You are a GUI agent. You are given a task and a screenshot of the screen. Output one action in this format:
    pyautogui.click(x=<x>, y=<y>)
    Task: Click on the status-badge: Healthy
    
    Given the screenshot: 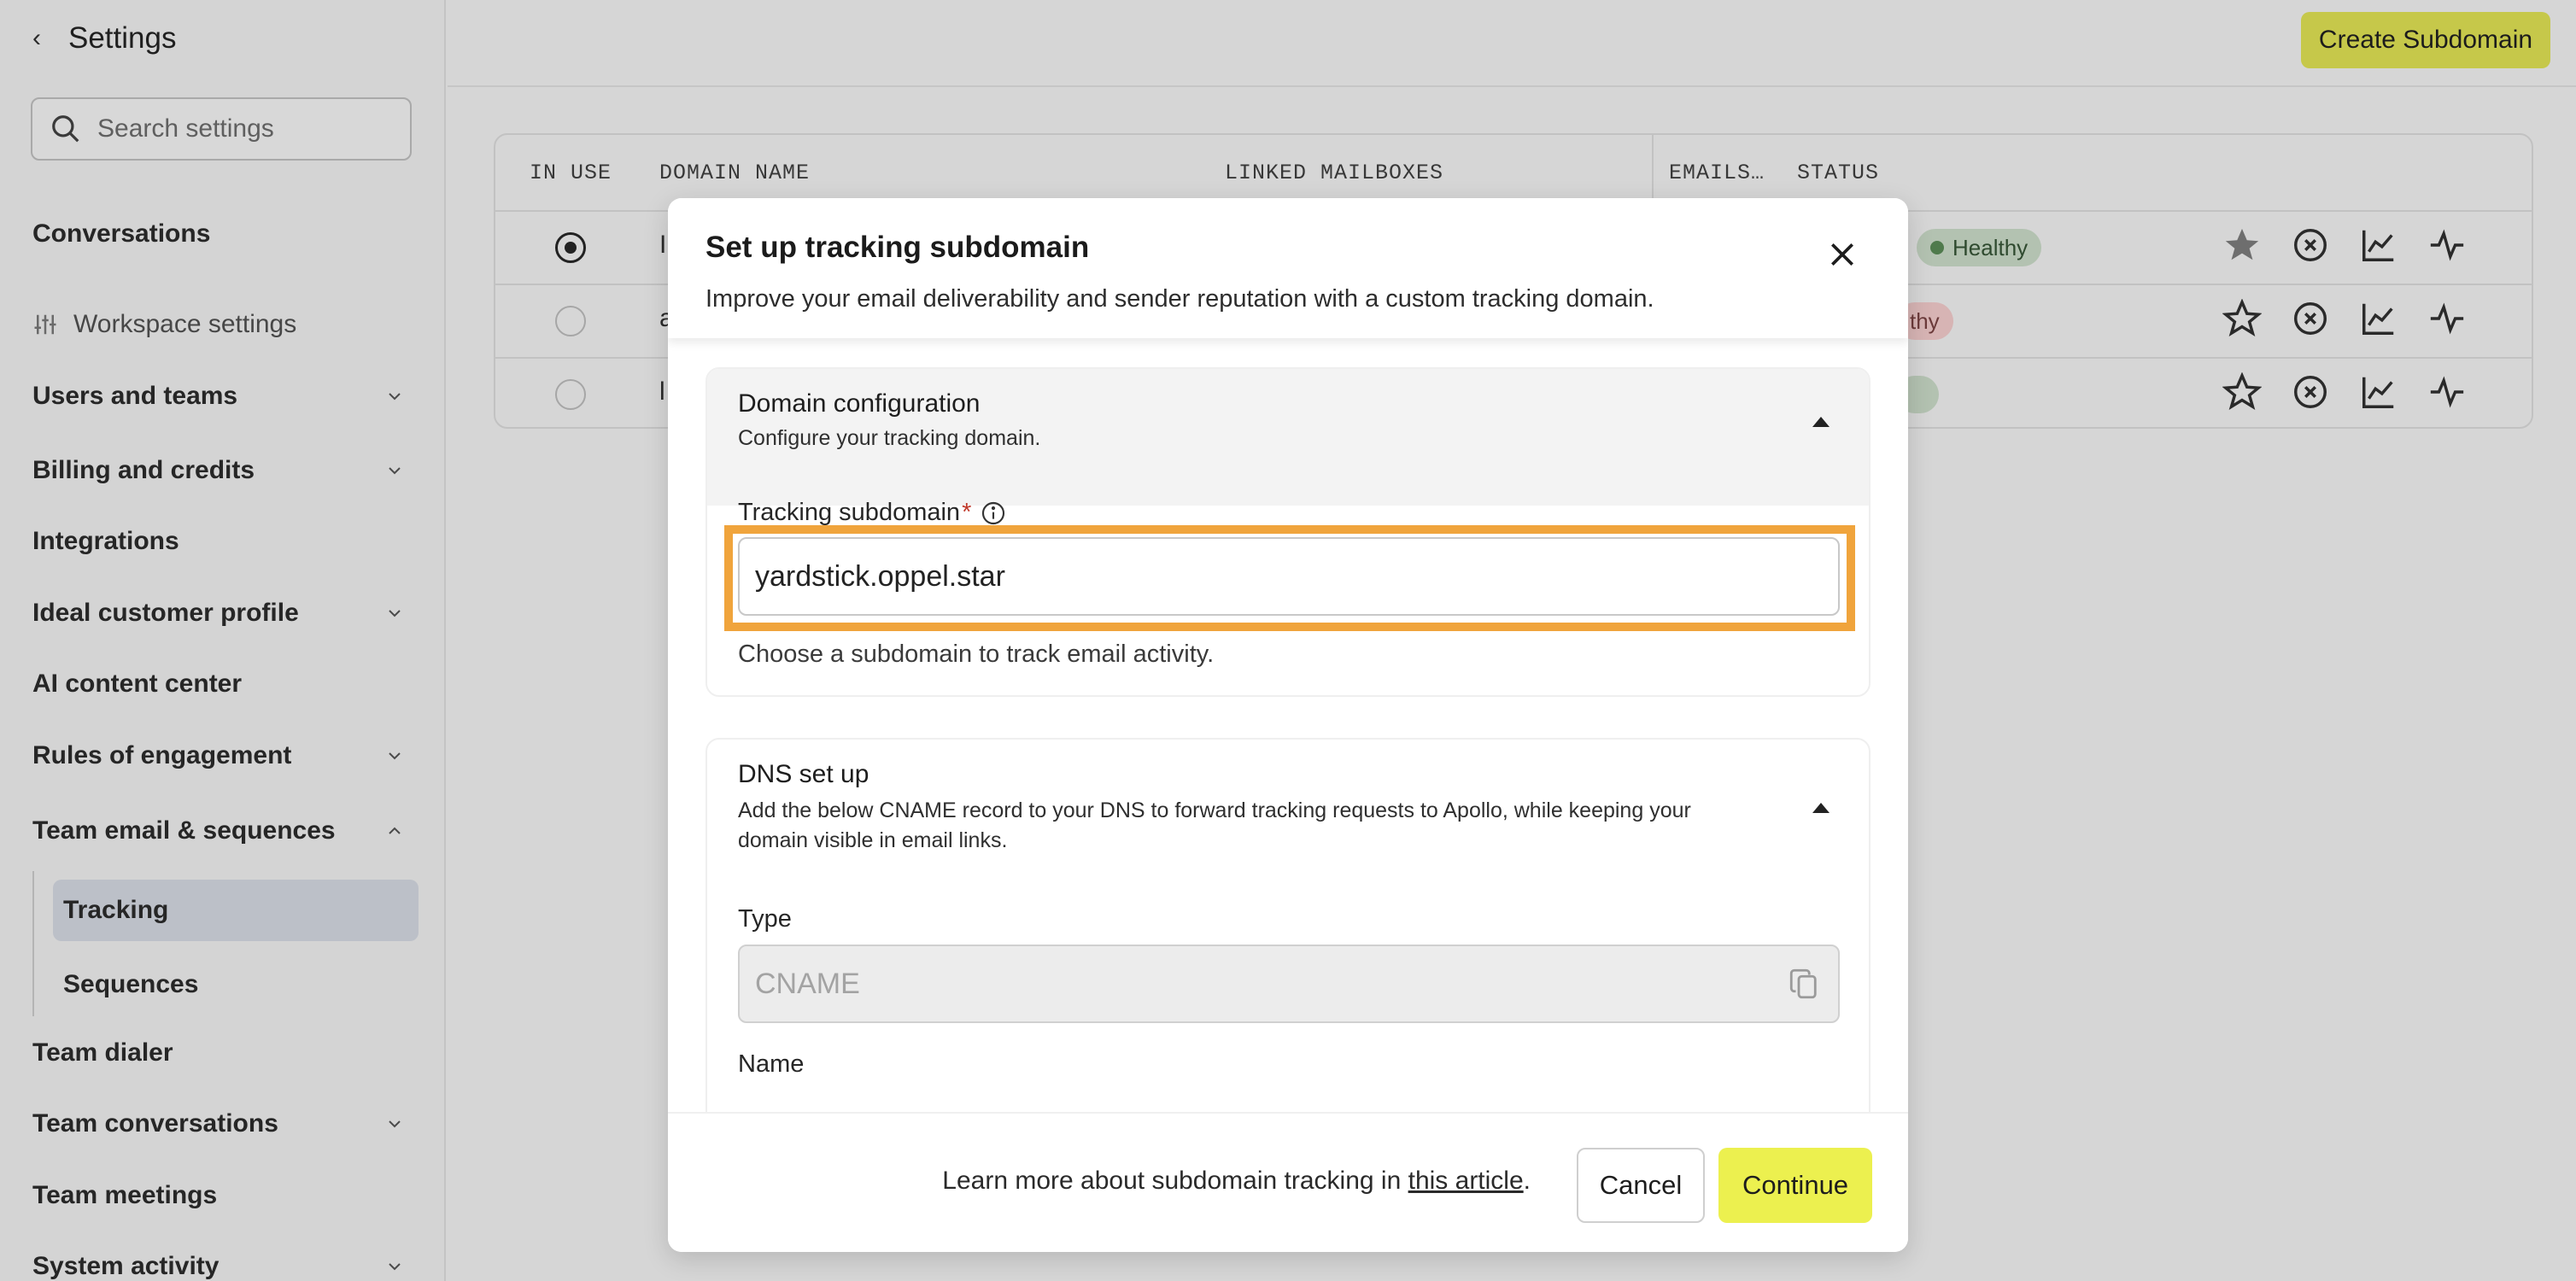 What is the action you would take?
    pyautogui.click(x=1979, y=247)
    